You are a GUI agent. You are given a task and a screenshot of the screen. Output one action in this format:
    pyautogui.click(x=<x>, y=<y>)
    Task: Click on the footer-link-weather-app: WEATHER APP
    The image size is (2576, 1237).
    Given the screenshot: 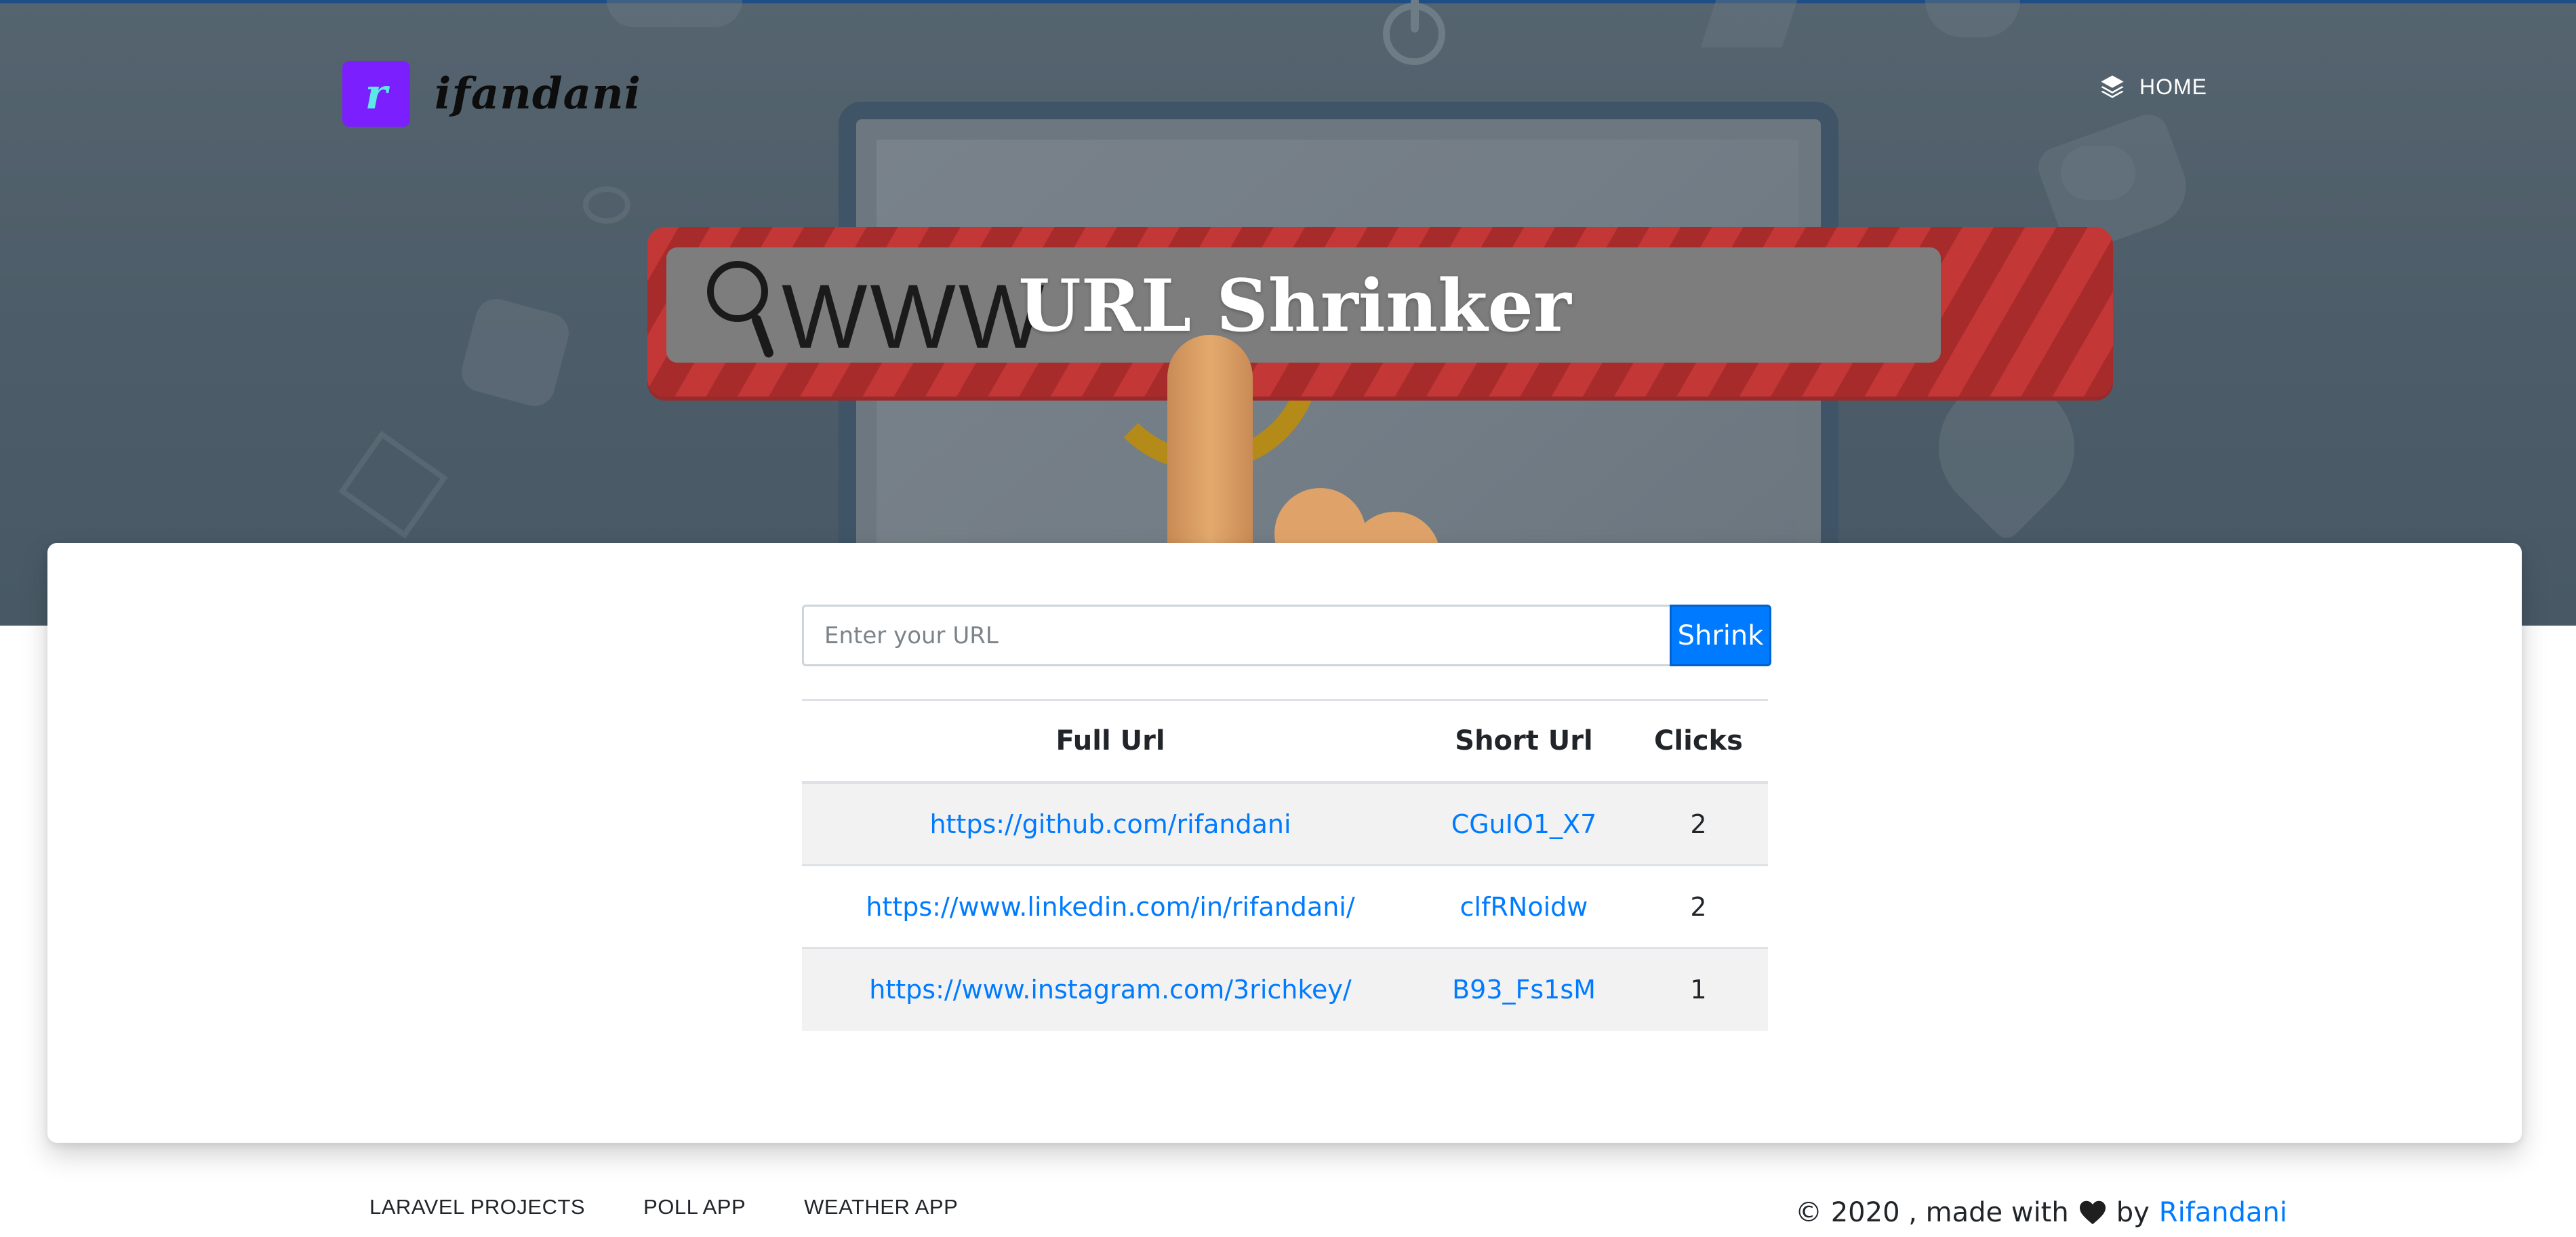 What is the action you would take?
    pyautogui.click(x=881, y=1207)
    